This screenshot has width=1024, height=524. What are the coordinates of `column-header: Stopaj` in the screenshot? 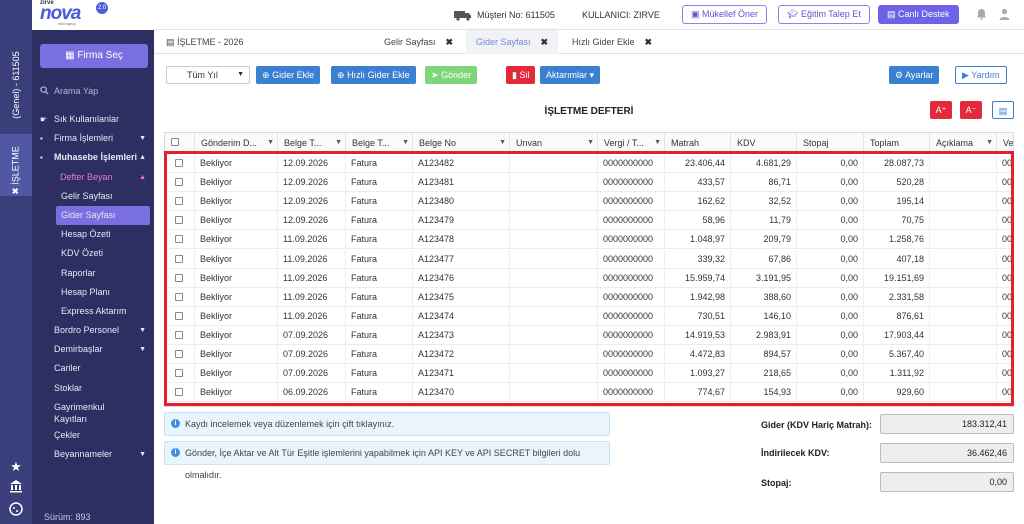 It's located at (830, 143).